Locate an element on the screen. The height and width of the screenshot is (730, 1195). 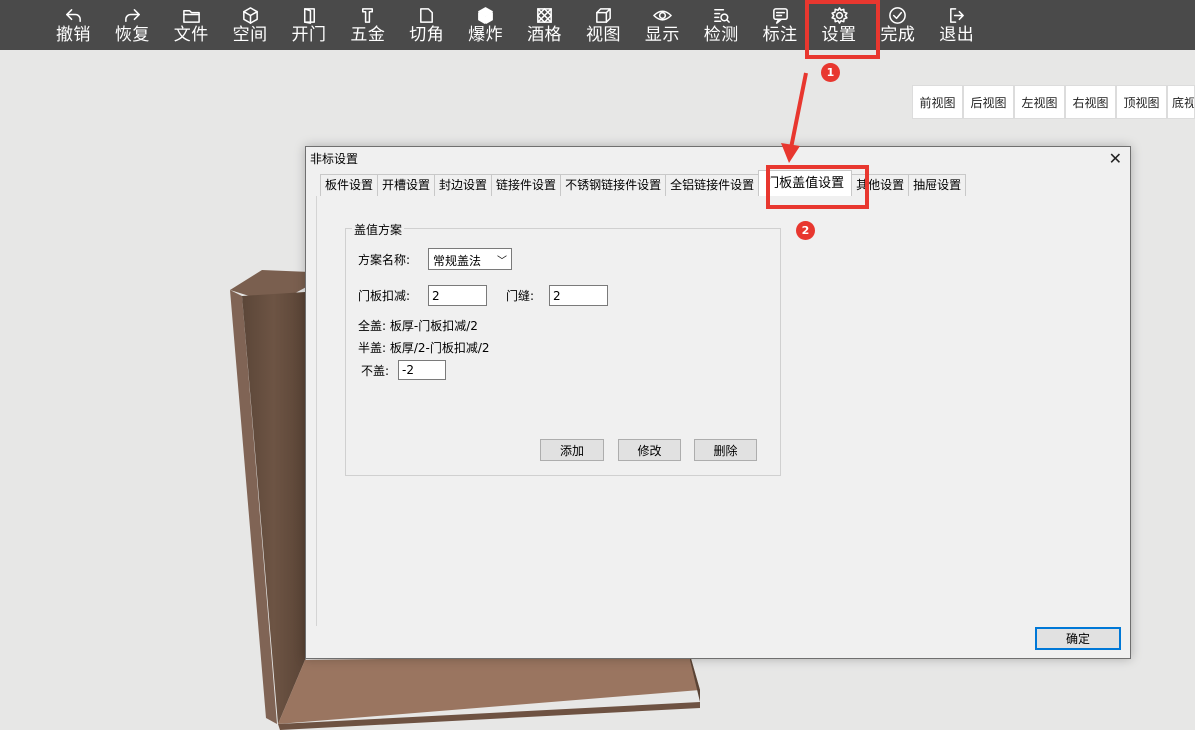
step-1-badge: 1 is located at coordinates (830, 72).